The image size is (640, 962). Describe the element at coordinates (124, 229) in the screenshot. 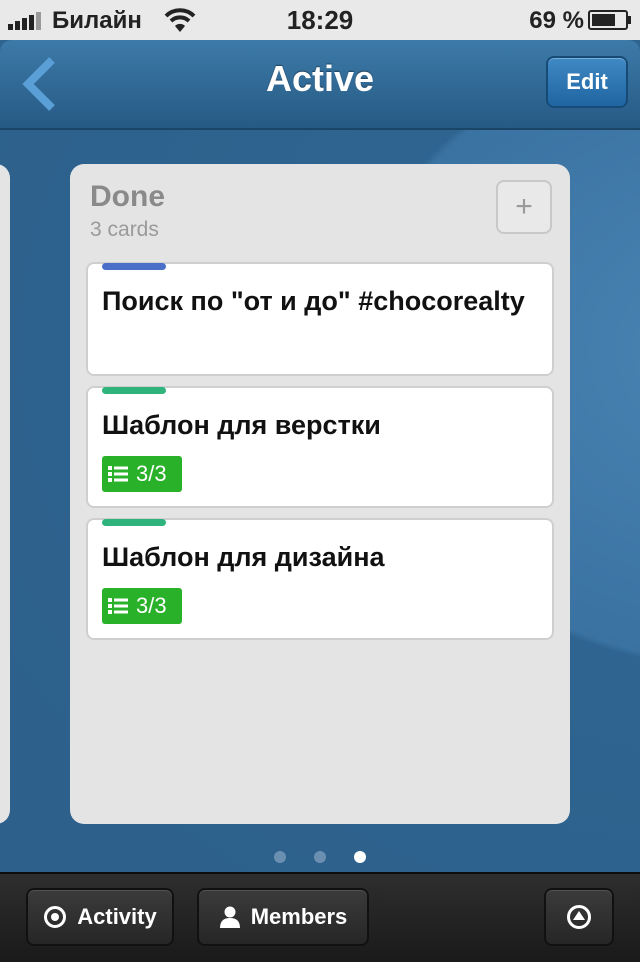

I see `list-card-count: 3 cards` at that location.